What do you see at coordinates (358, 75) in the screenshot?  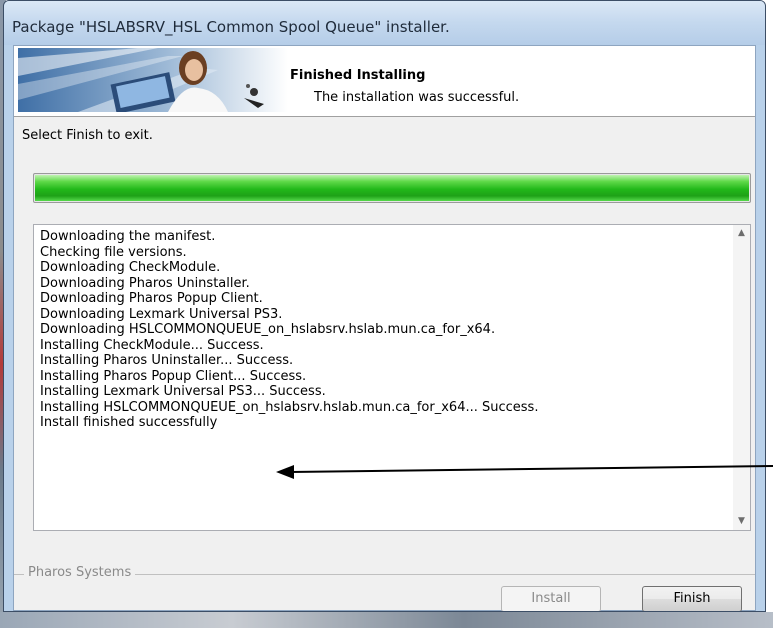 I see `banner-heading: Finished Installing` at bounding box center [358, 75].